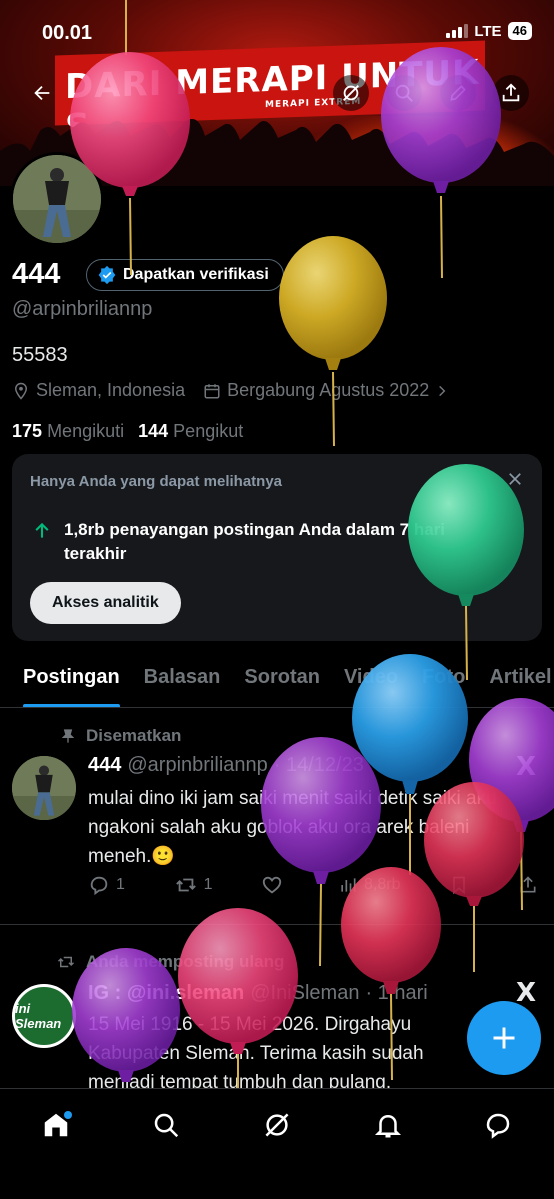 The width and height of the screenshot is (554, 1199). I want to click on repost-header: IG : @ini.sleman @IniSleman · 1 hari, so click(258, 993).